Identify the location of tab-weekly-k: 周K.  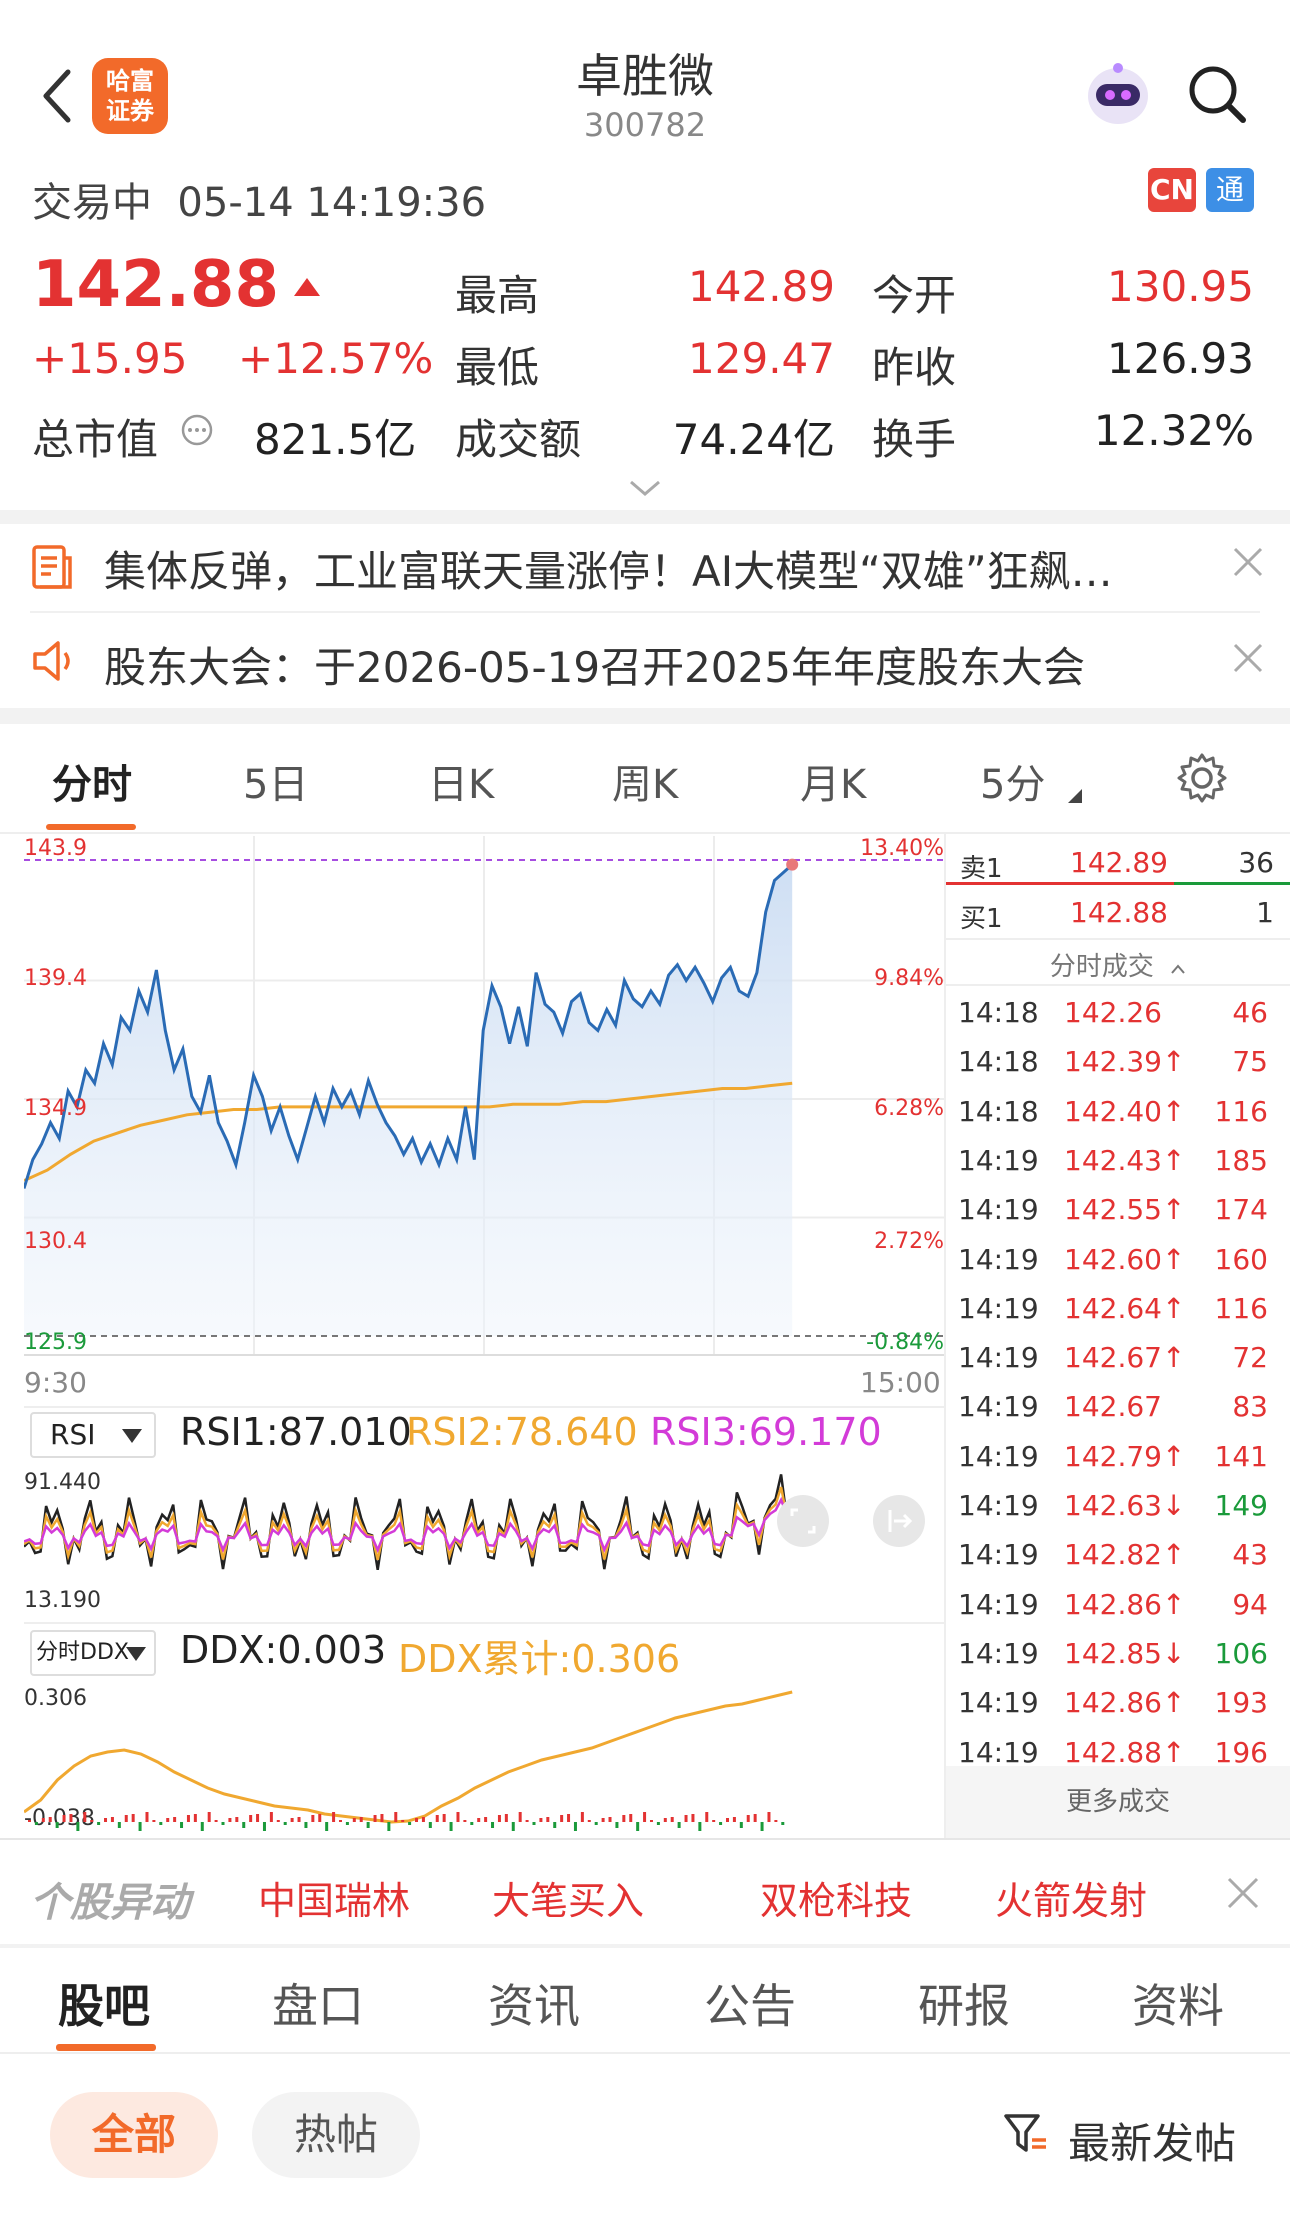
(645, 781).